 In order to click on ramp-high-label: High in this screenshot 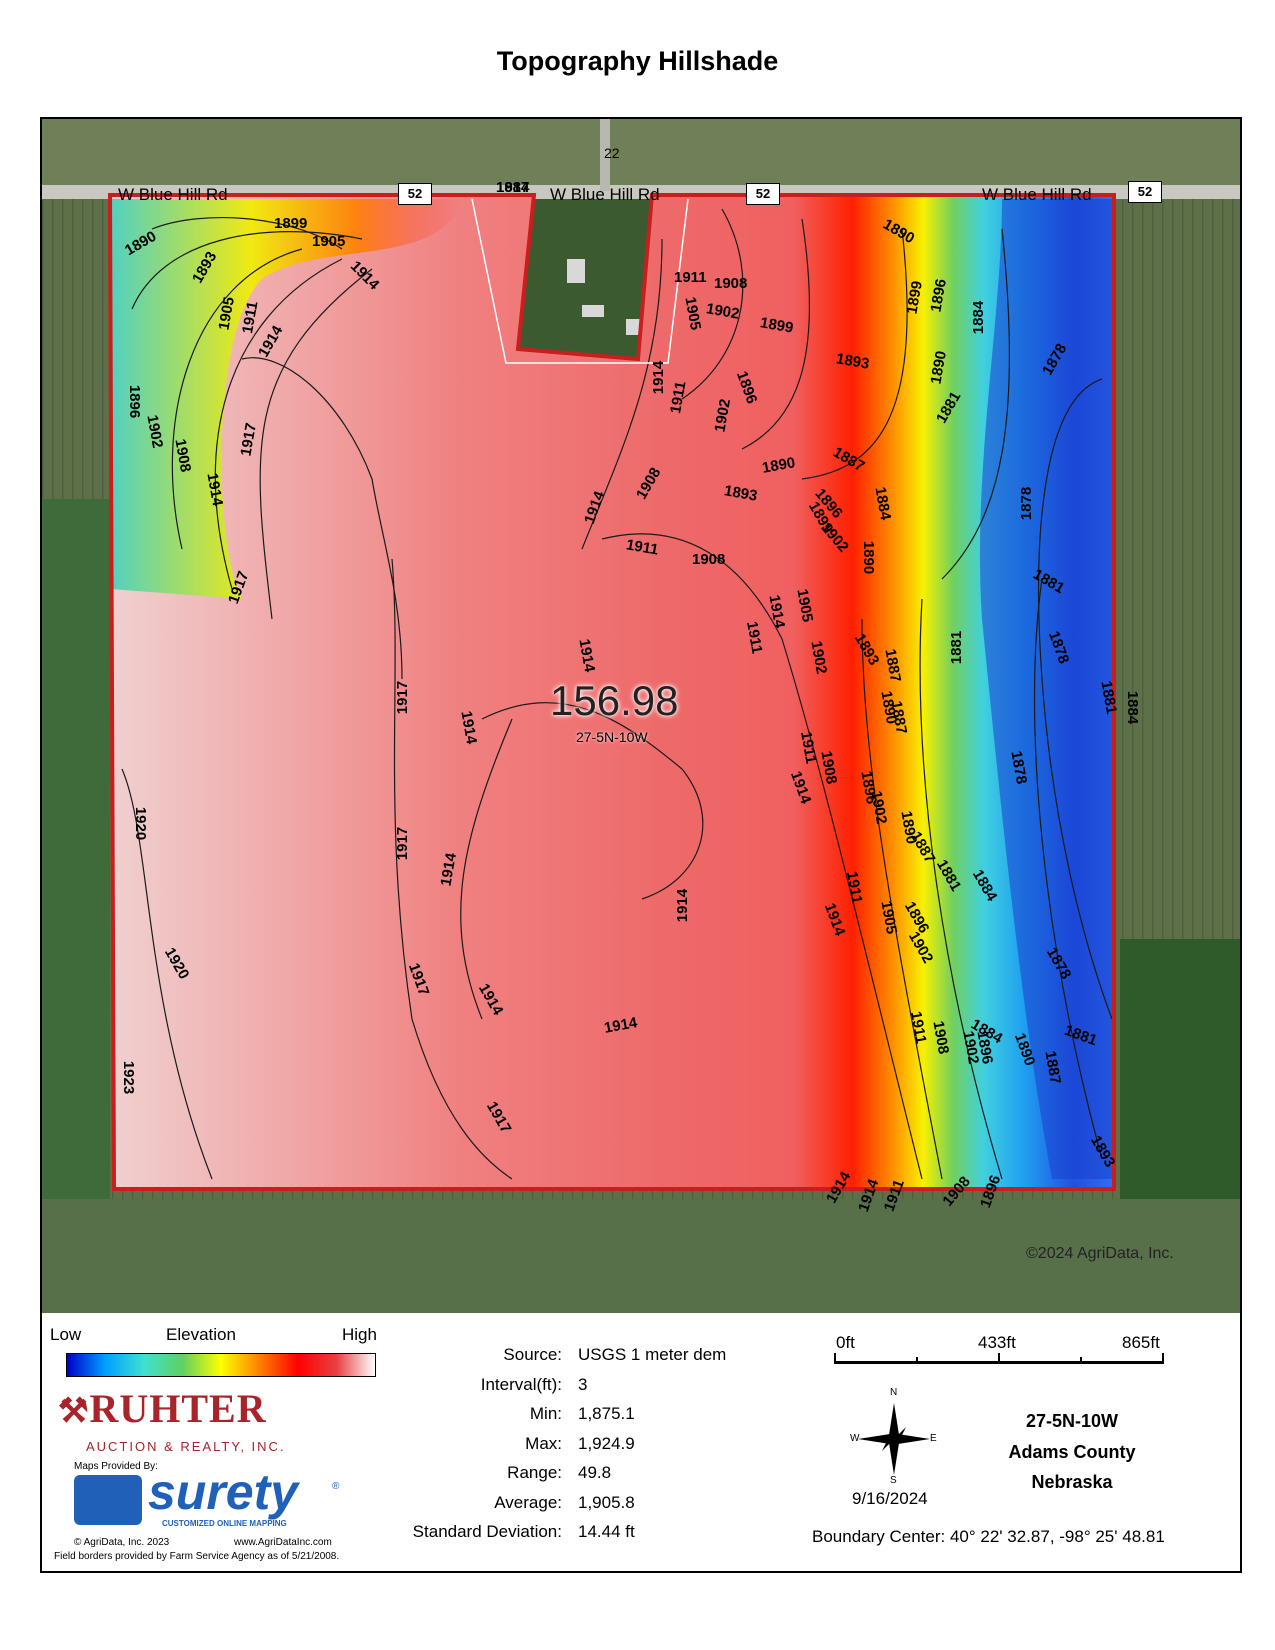, I will do `click(359, 1334)`.